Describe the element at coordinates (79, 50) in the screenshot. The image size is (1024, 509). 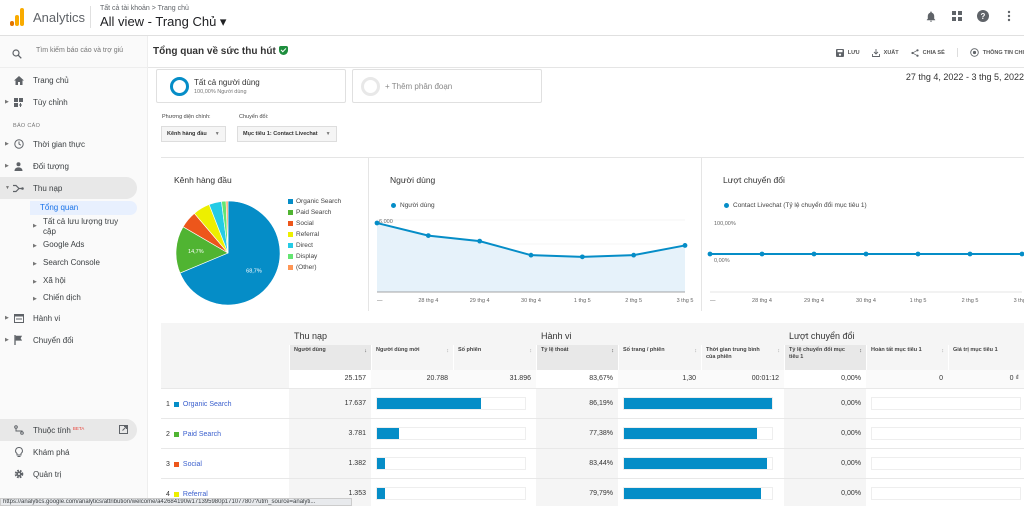
I see `search-input: Tìm kiếm báo cáo và trợ giú` at that location.